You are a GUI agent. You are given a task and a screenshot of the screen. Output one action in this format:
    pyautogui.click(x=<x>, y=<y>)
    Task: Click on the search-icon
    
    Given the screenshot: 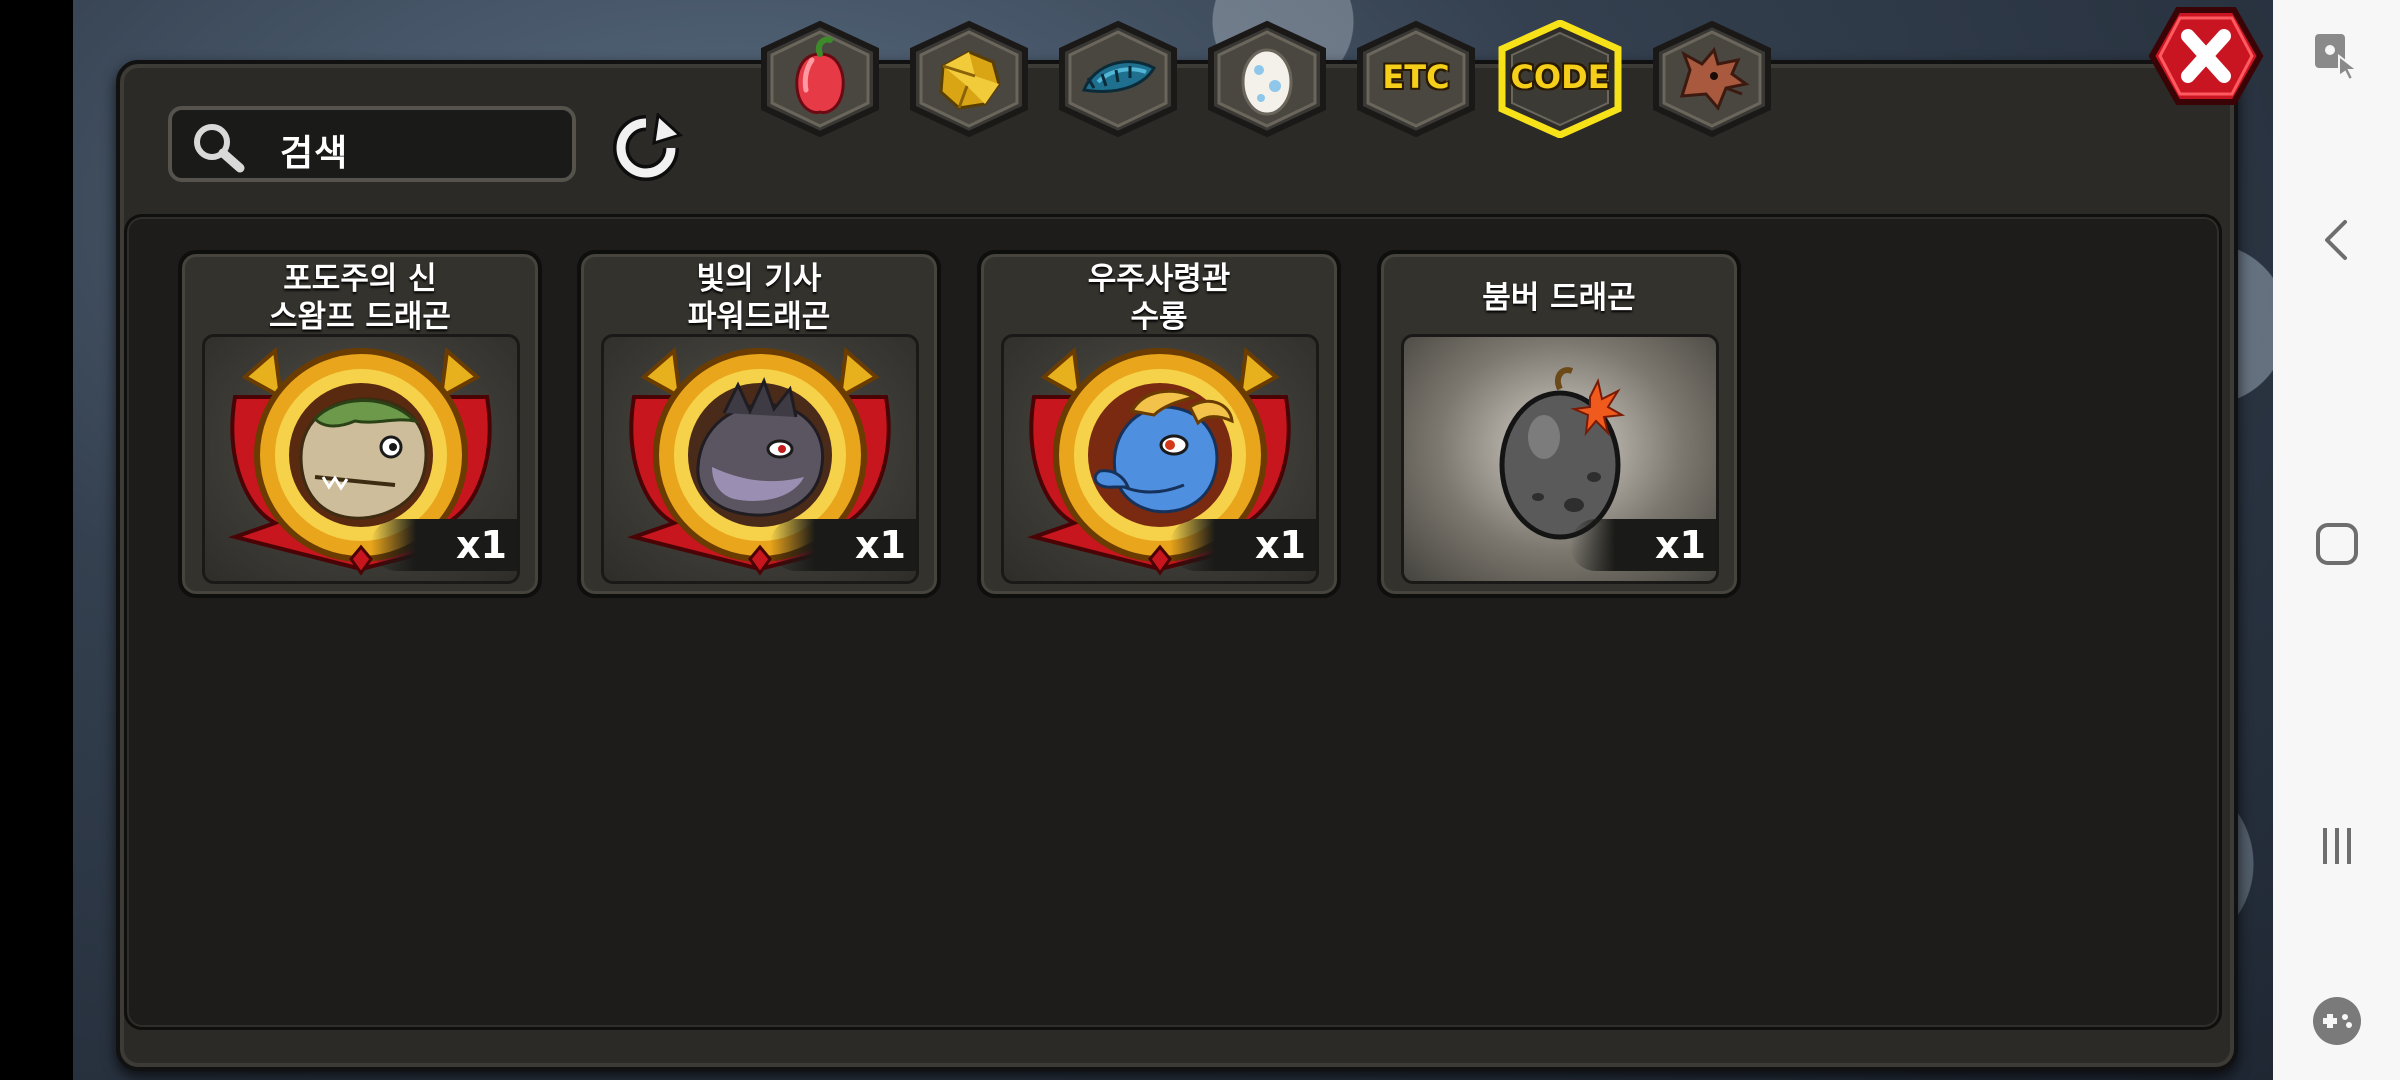 What is the action you would take?
    pyautogui.click(x=219, y=148)
    